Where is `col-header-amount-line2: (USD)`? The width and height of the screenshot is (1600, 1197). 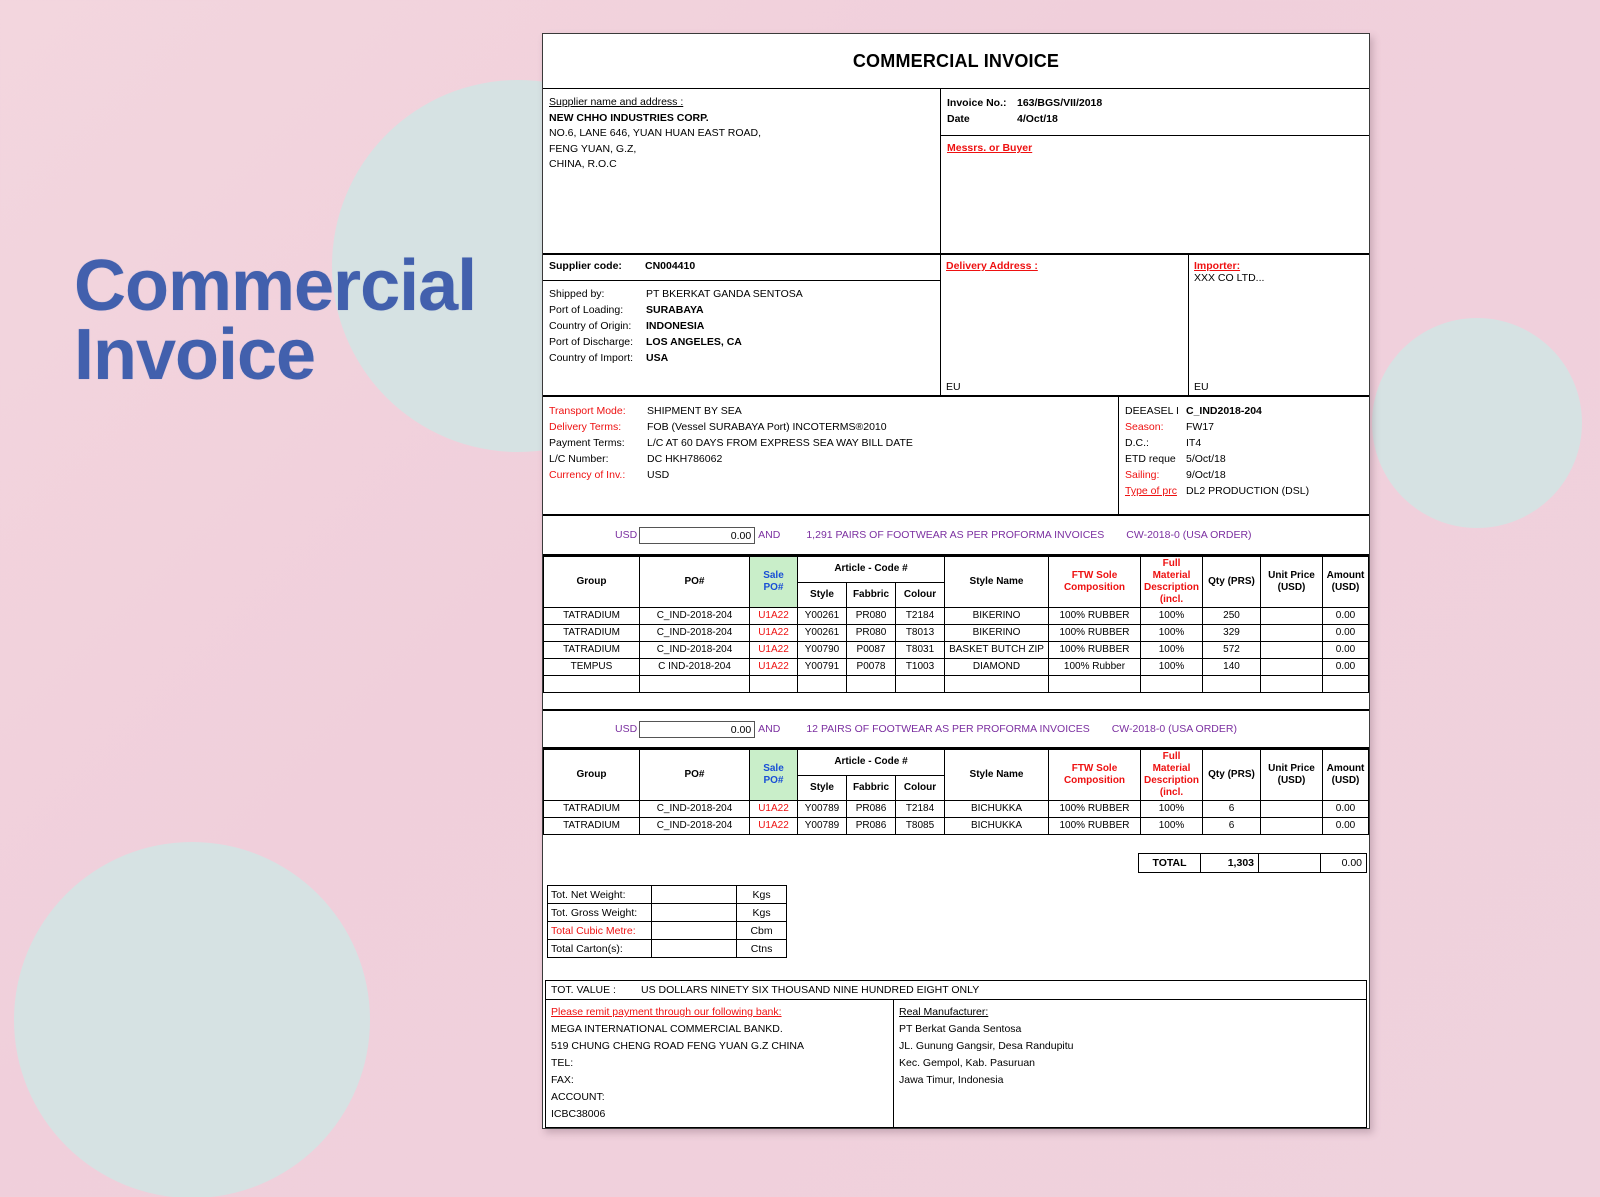
col-header-amount-line2: (USD) is located at coordinates (1345, 587).